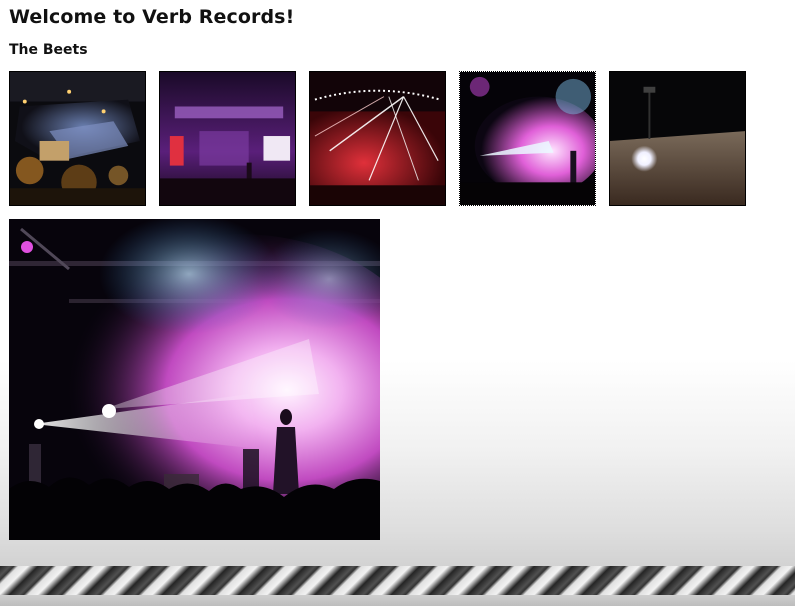 Image resolution: width=795 pixels, height=606 pixels. What do you see at coordinates (397, 600) in the screenshot?
I see `footer-base` at bounding box center [397, 600].